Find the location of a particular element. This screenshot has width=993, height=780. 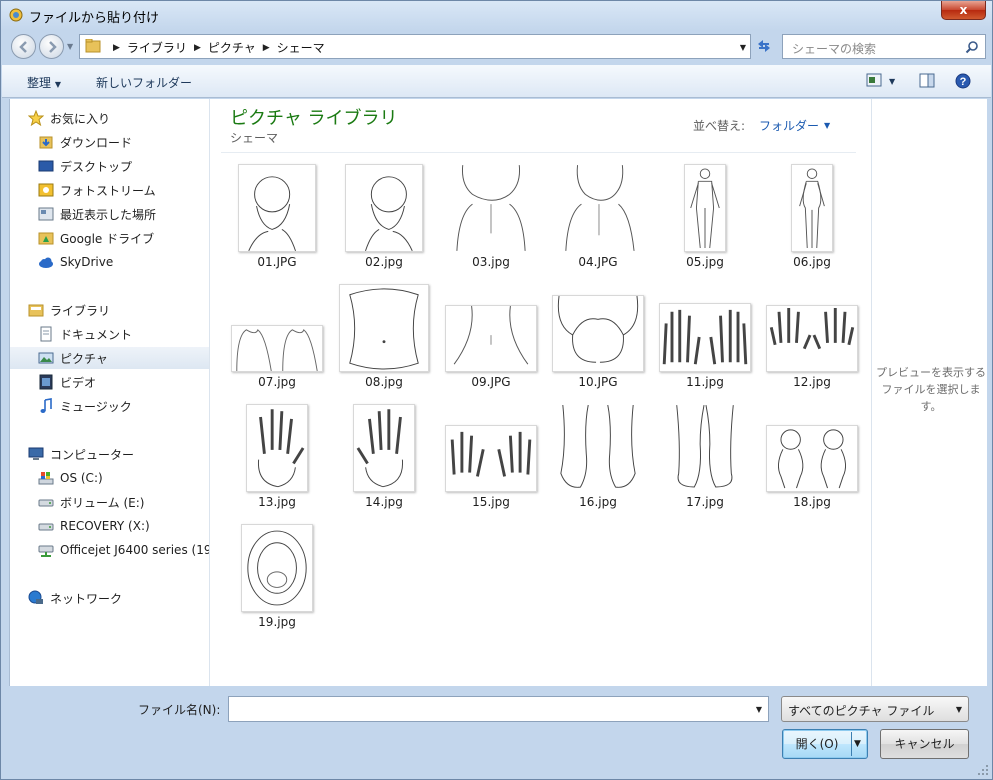

forward-button is located at coordinates (51, 46).